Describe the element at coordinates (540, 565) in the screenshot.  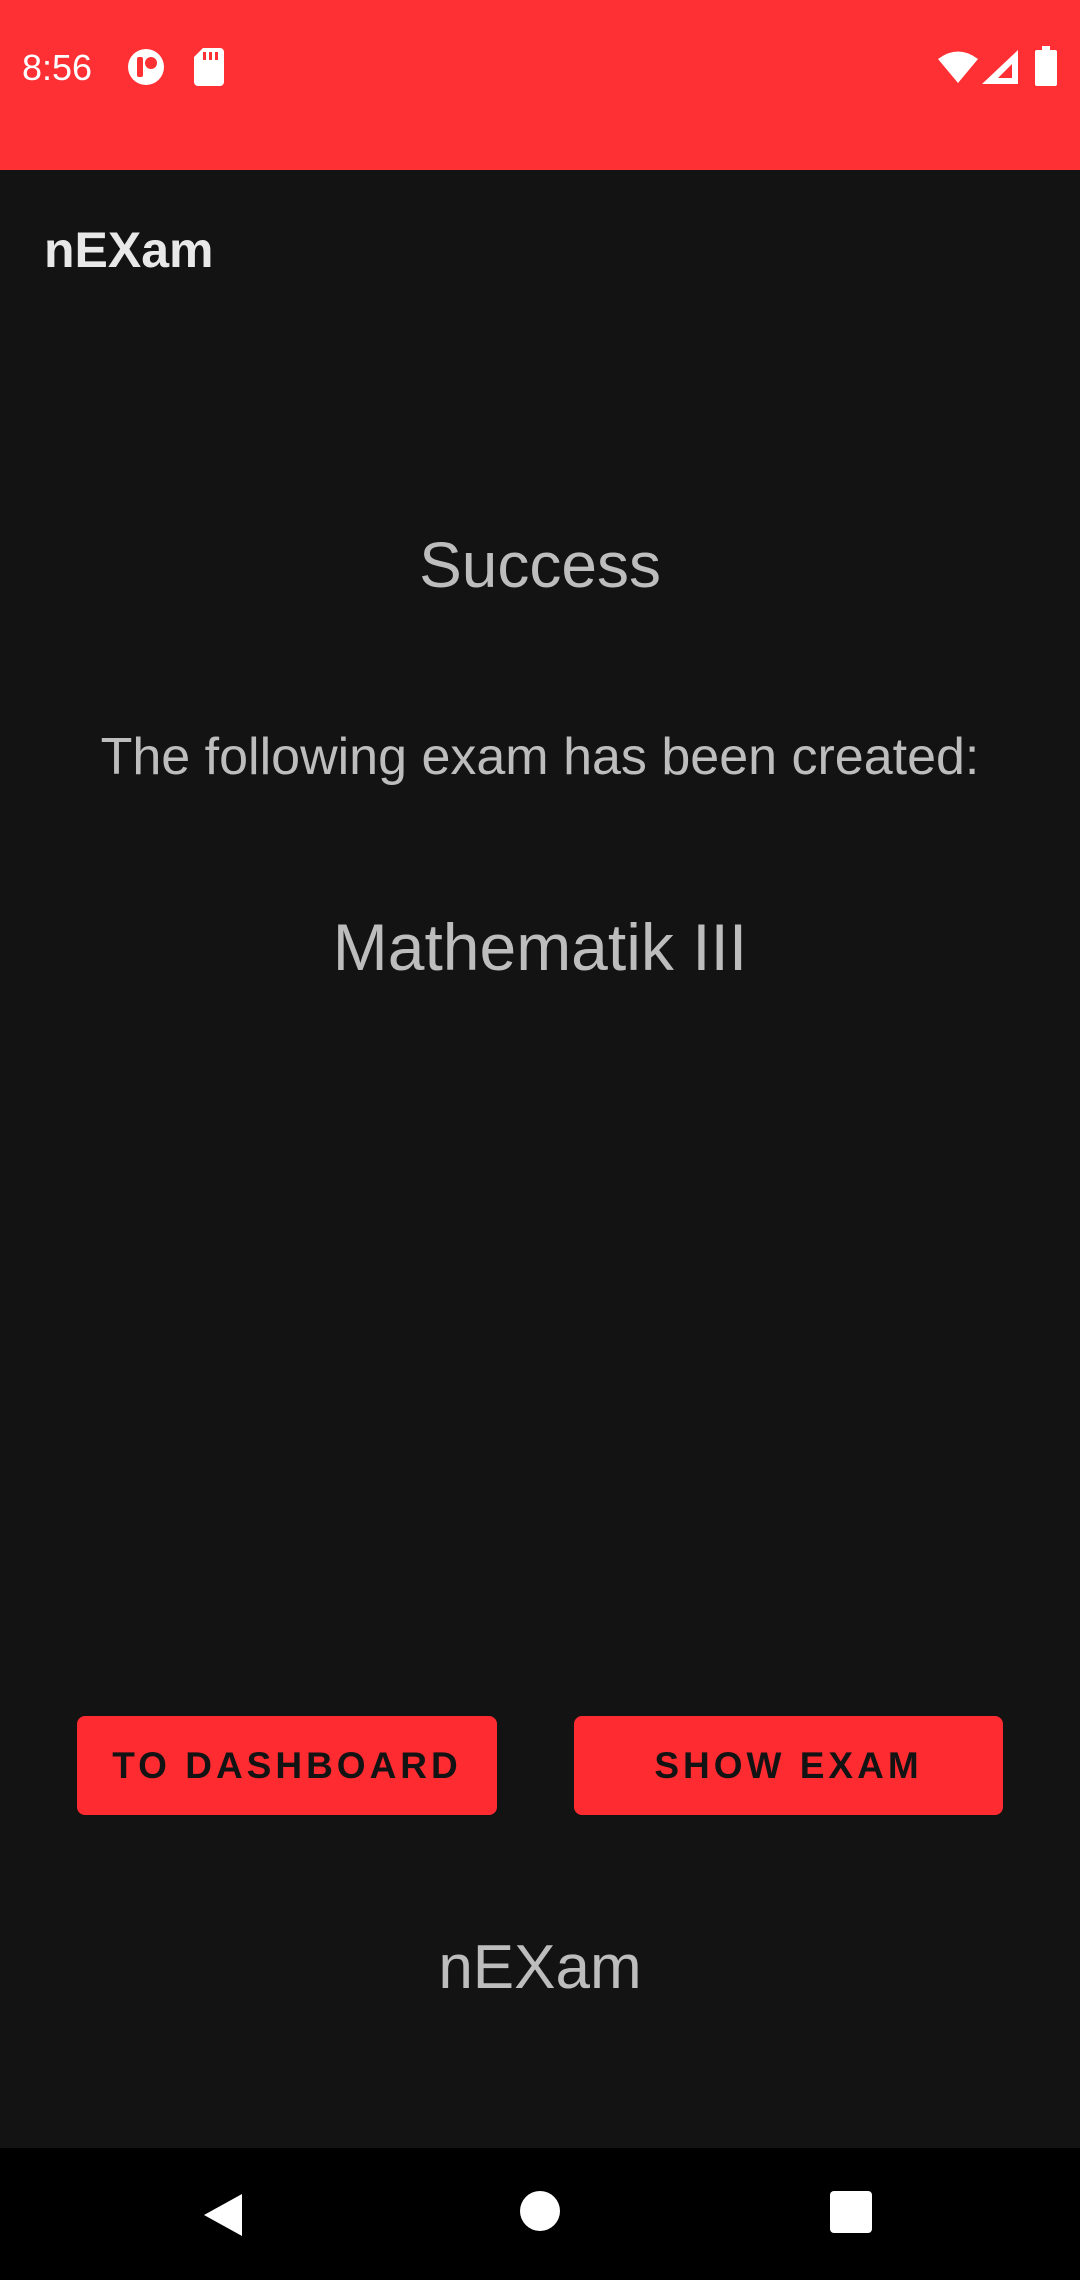
I see `success-title: Success` at that location.